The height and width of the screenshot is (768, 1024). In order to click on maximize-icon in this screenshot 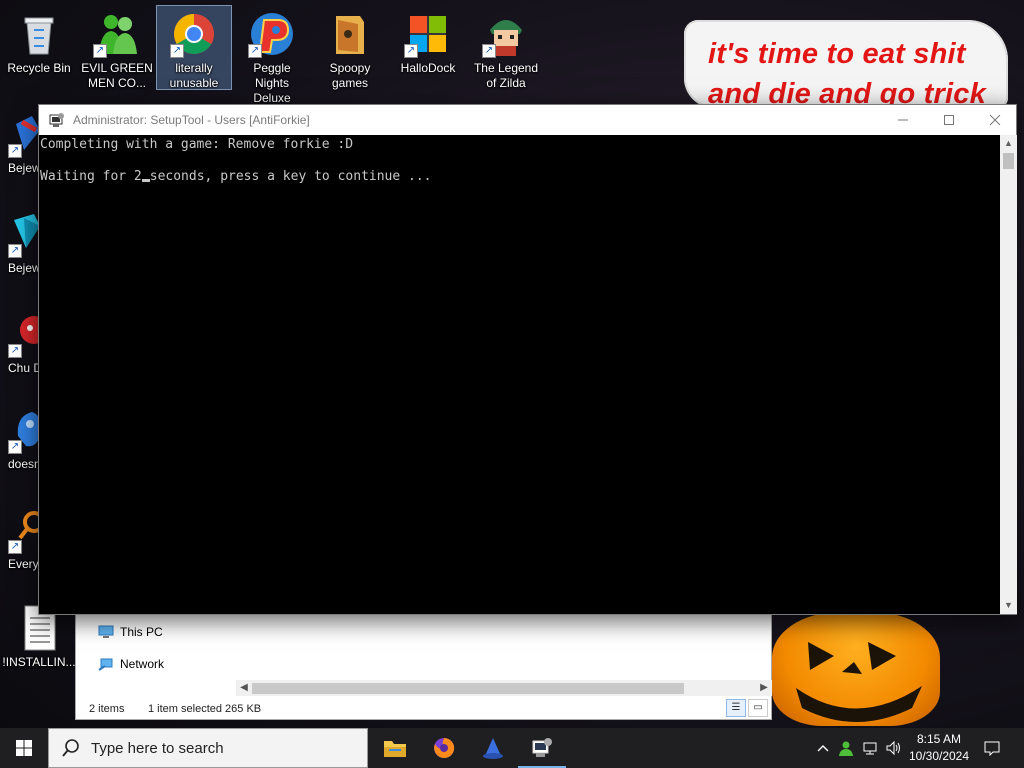, I will do `click(949, 120)`.